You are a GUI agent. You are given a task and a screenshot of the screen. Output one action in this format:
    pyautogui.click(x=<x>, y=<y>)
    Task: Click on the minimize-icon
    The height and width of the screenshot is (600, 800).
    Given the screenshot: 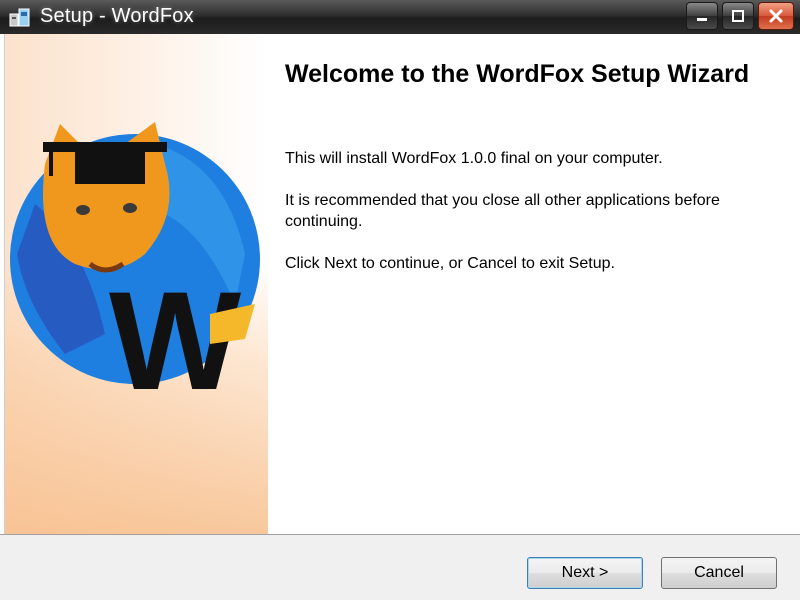 What is the action you would take?
    pyautogui.click(x=702, y=19)
    